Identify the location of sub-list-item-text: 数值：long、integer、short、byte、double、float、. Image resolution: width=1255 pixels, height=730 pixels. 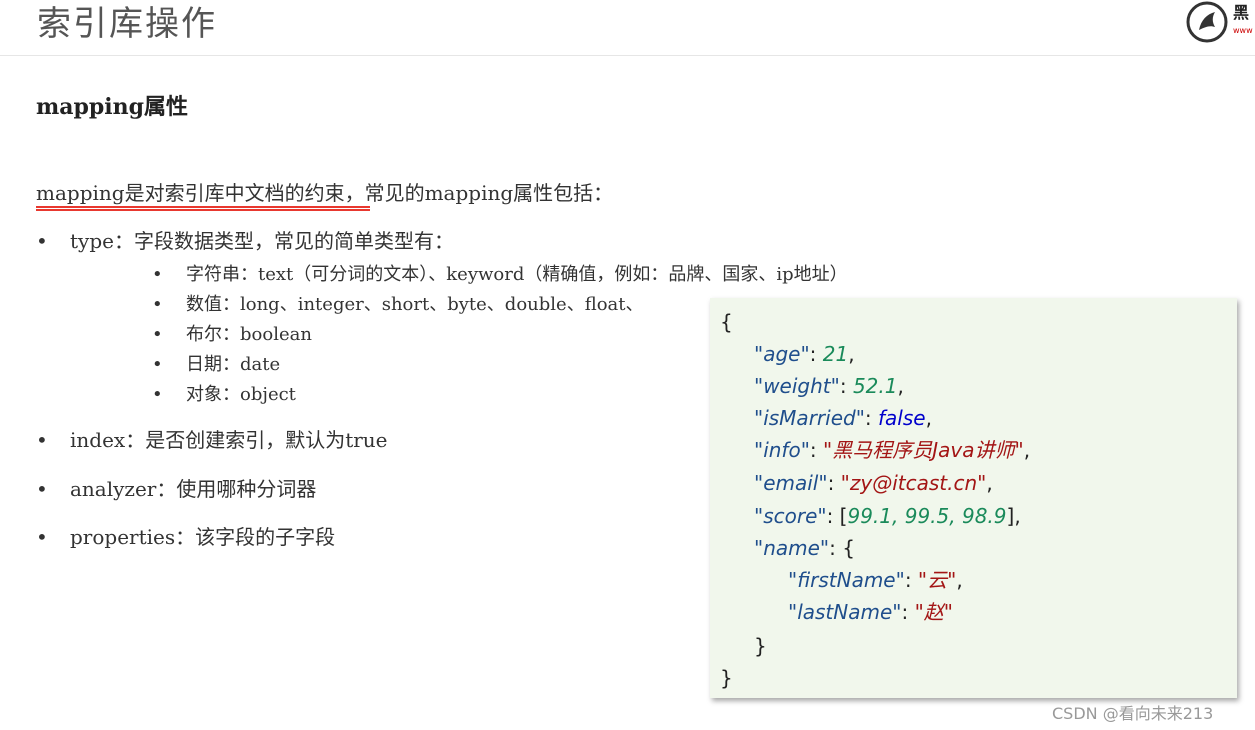
(415, 304).